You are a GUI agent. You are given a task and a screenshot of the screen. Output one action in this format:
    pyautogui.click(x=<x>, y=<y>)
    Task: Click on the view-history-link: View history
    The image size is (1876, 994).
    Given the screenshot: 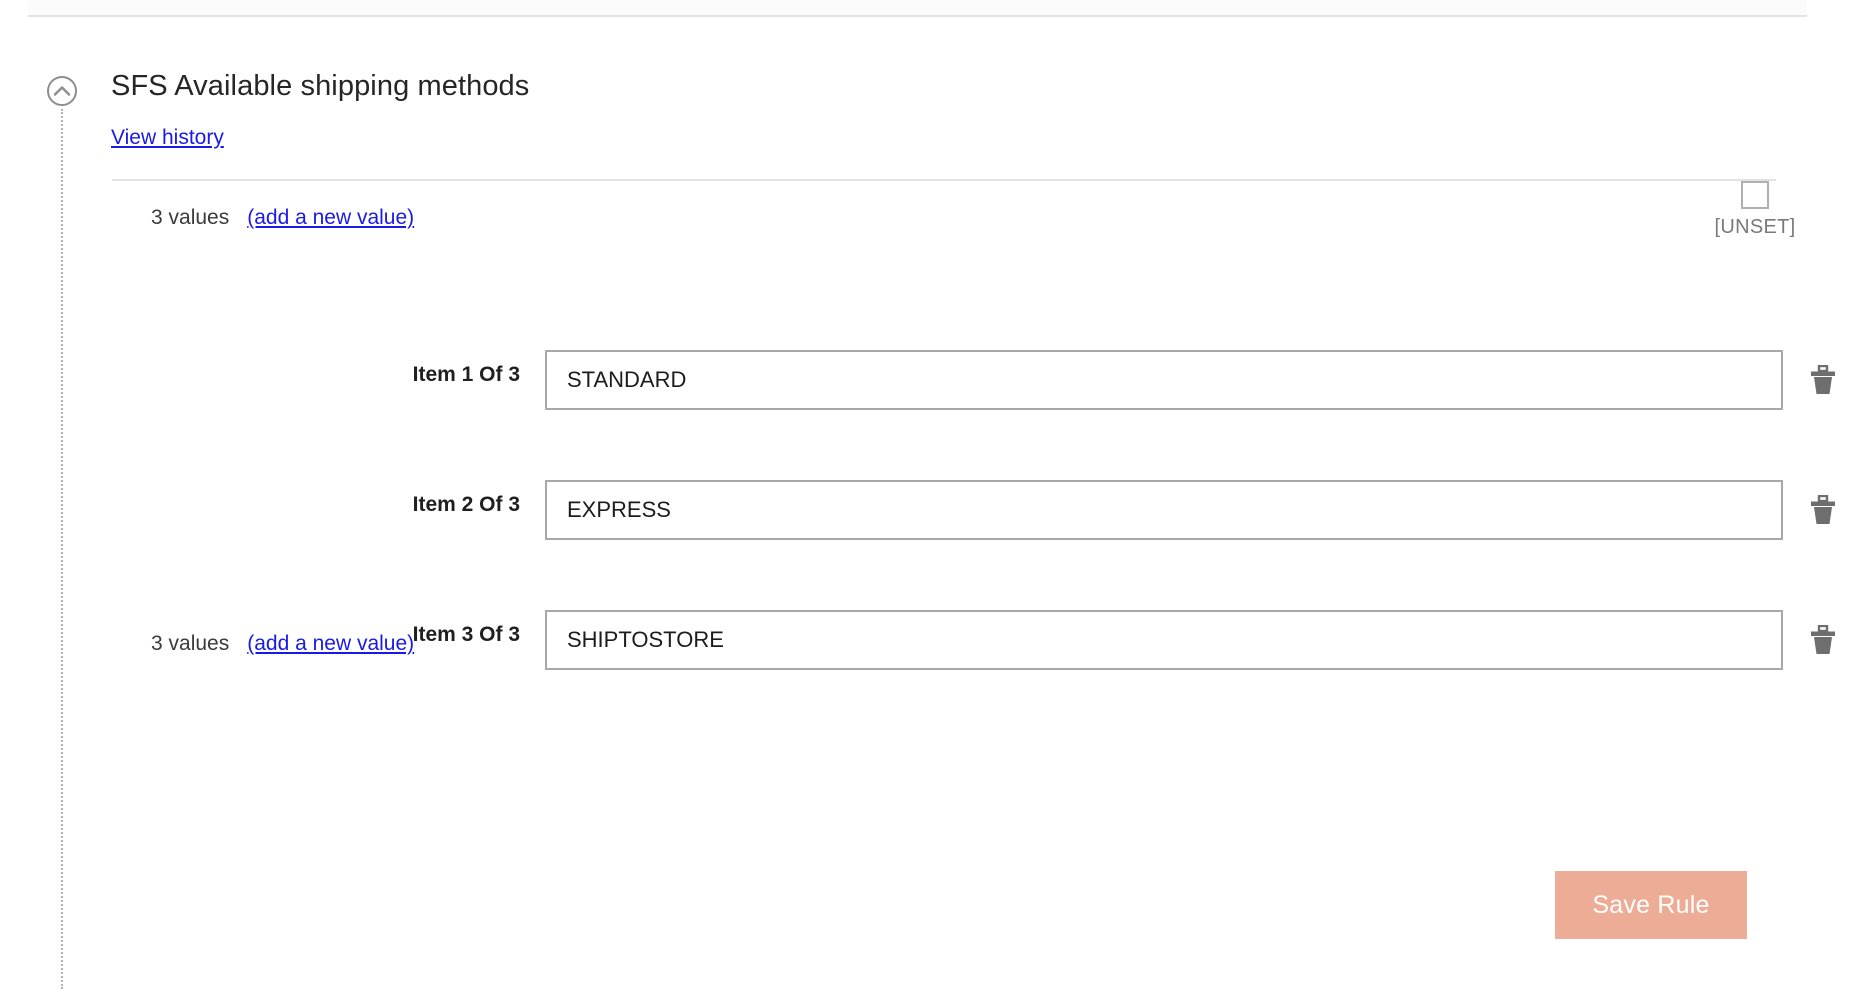 What is the action you would take?
    pyautogui.click(x=167, y=138)
    